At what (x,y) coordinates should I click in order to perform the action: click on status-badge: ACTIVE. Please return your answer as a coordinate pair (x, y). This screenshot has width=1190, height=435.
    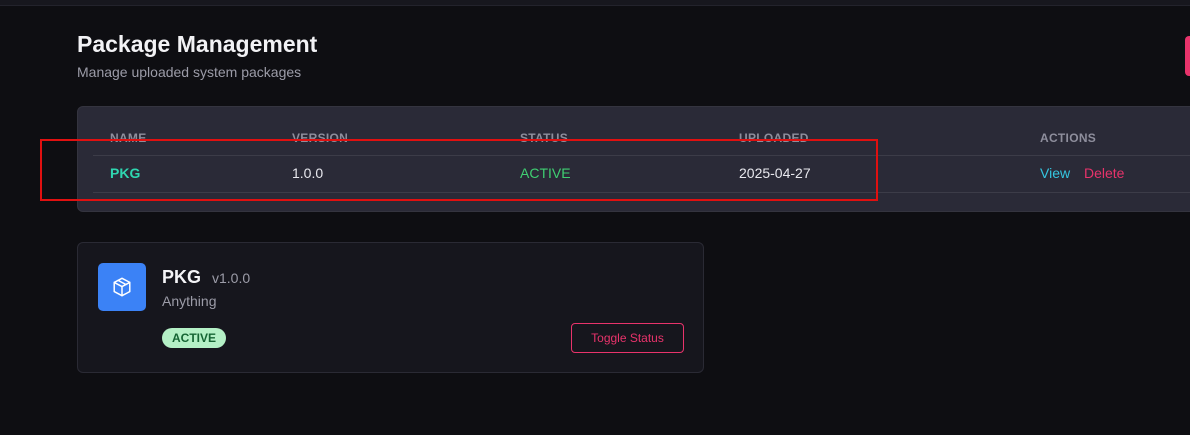
    Looking at the image, I should click on (194, 338).